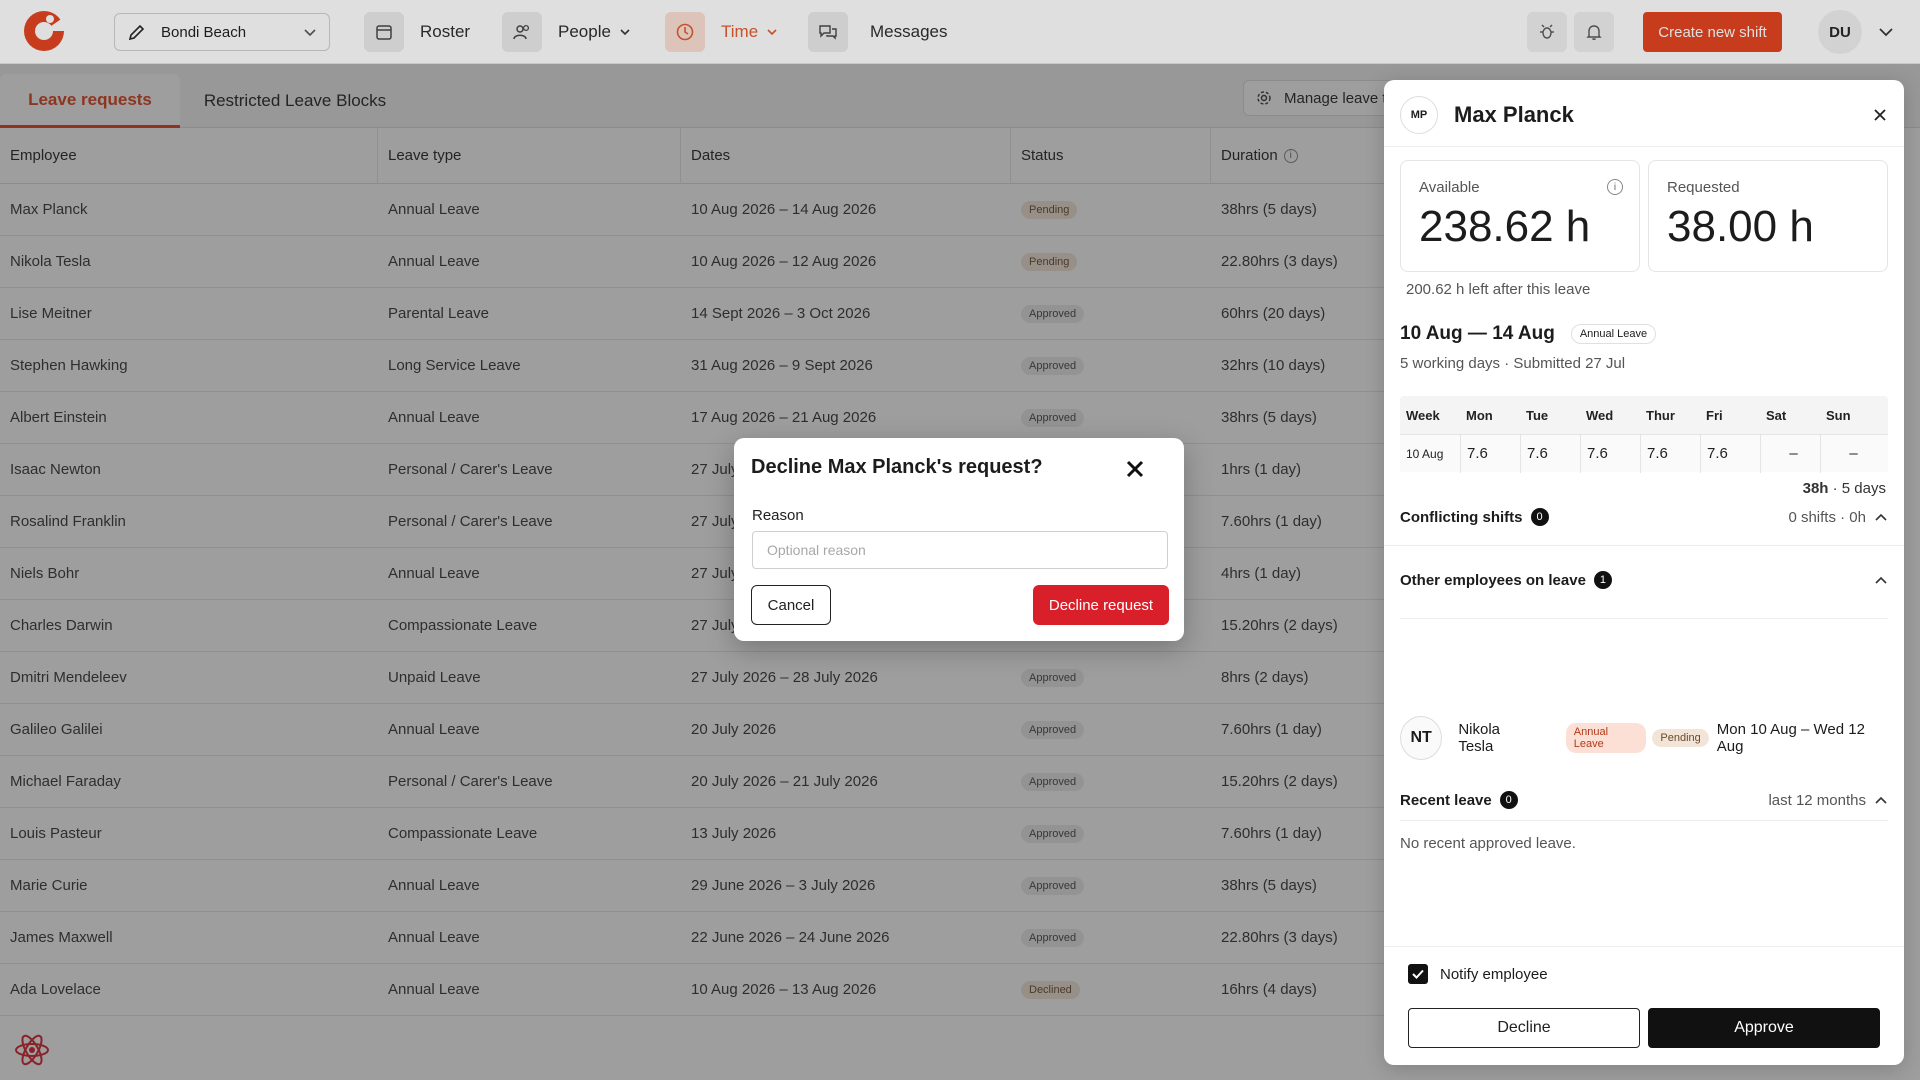 This screenshot has width=1920, height=1080. Describe the element at coordinates (1449, 187) in the screenshot. I see `available-label: Available` at that location.